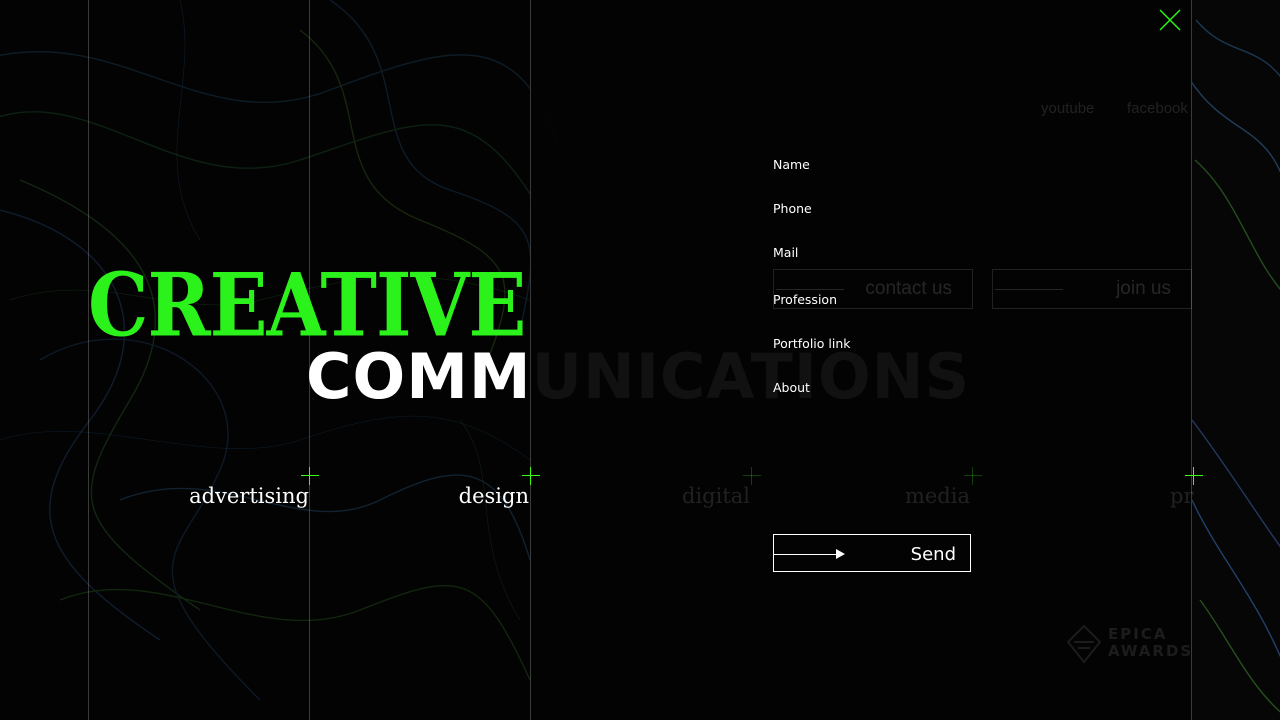 This screenshot has width=1280, height=720. What do you see at coordinates (1157, 108) in the screenshot?
I see `social-link-facebook: facebook` at bounding box center [1157, 108].